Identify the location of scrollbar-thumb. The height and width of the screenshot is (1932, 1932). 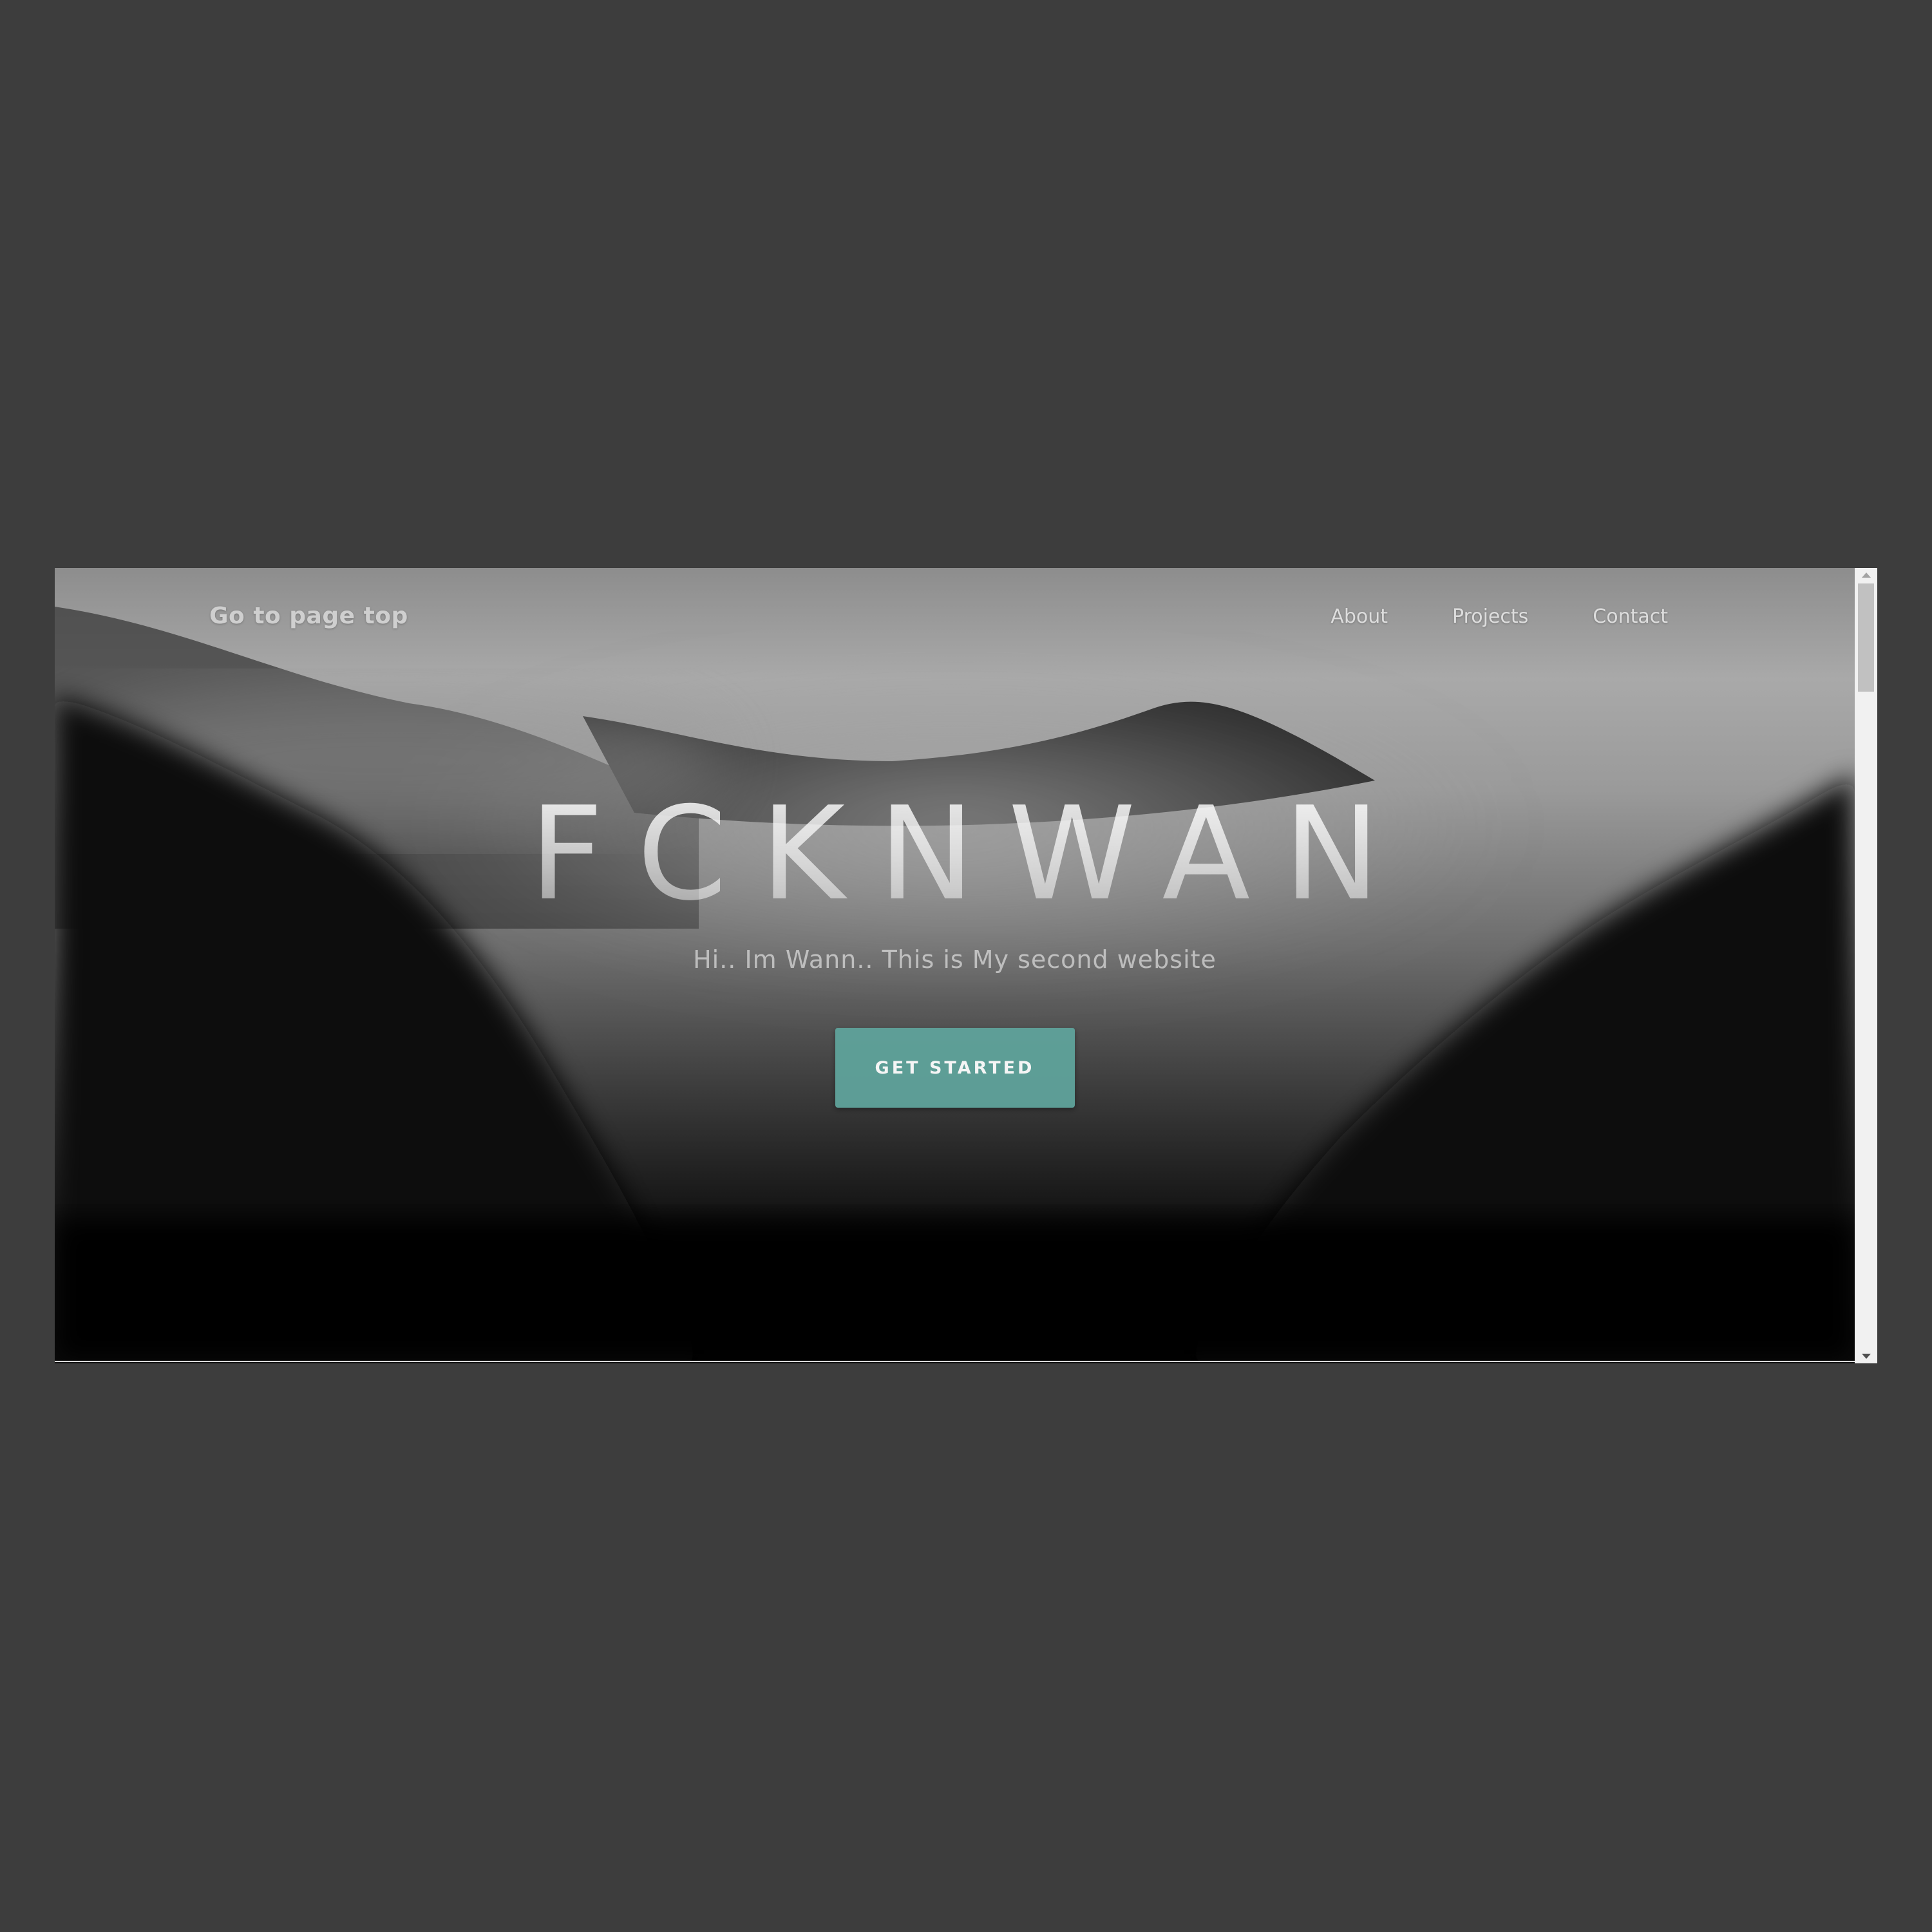
(1866, 637).